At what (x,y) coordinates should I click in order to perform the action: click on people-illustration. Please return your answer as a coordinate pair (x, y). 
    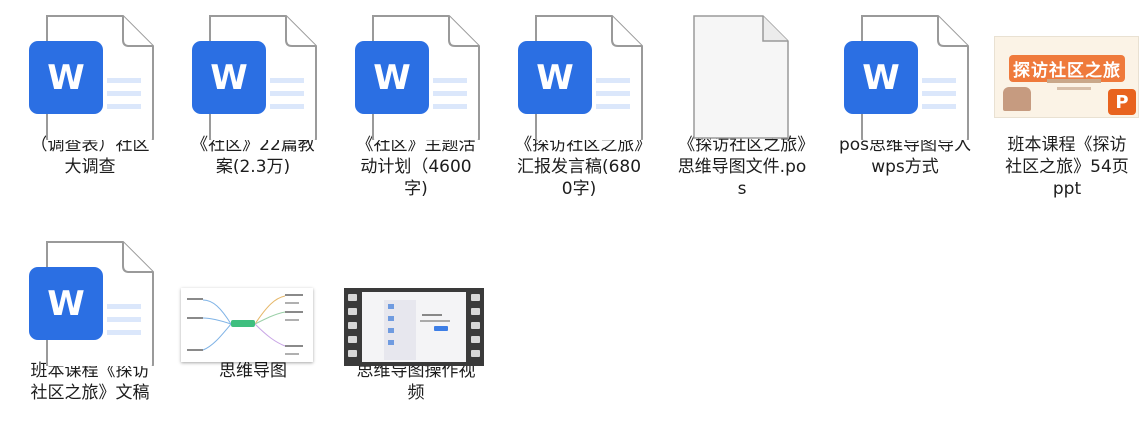
    Looking at the image, I should click on (1017, 99).